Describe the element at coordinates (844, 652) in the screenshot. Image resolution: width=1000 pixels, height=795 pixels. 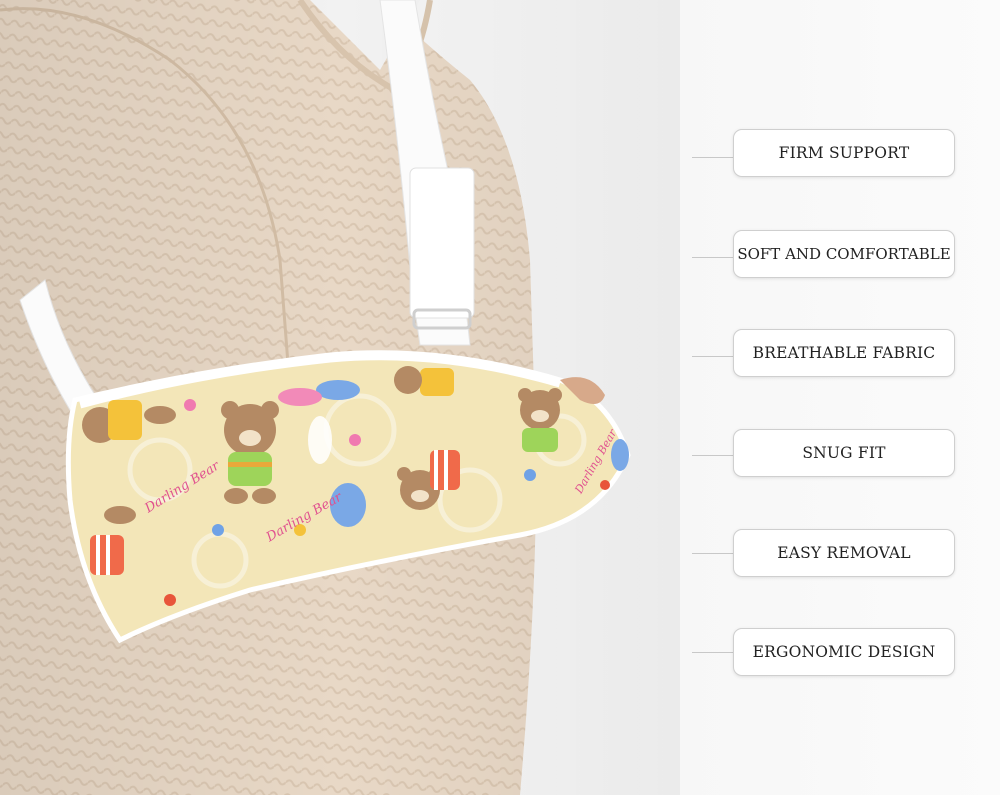
I see `feature-ergonomic-design: ERGONOMIC DESIGN` at that location.